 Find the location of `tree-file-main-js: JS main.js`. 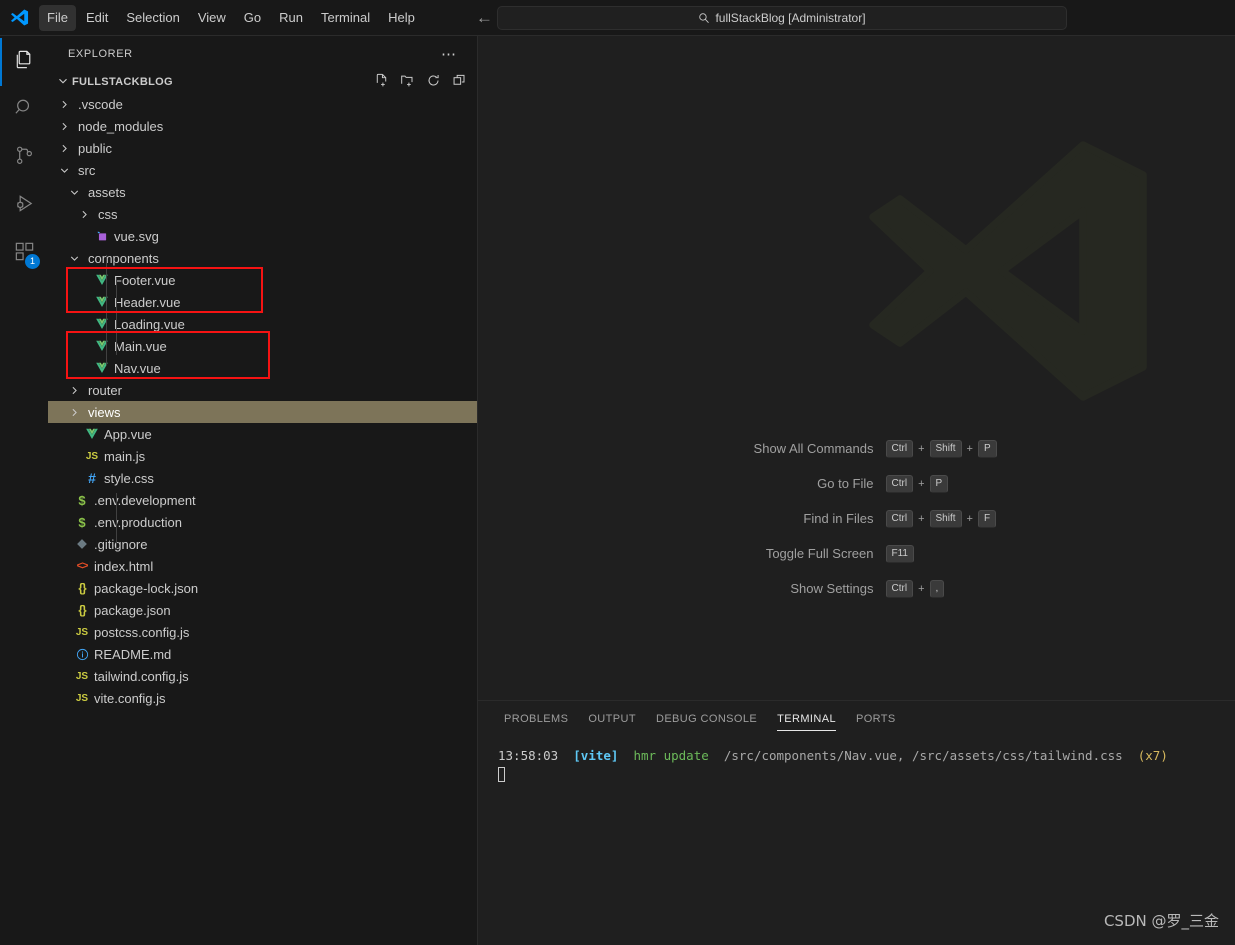

tree-file-main-js: JS main.js is located at coordinates (262, 456).